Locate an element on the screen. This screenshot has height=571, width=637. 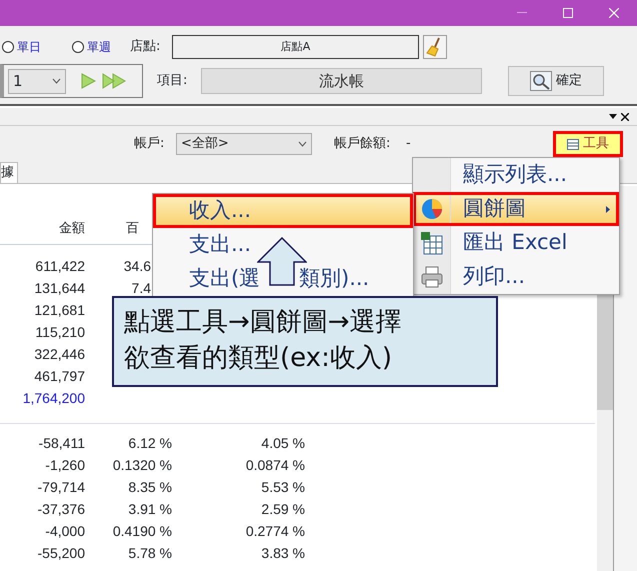
tools-button: 工具 is located at coordinates (588, 144).